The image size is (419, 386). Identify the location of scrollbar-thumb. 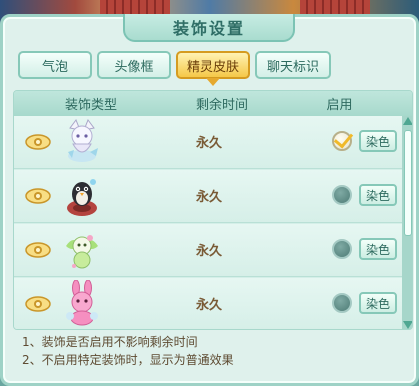
(408, 183).